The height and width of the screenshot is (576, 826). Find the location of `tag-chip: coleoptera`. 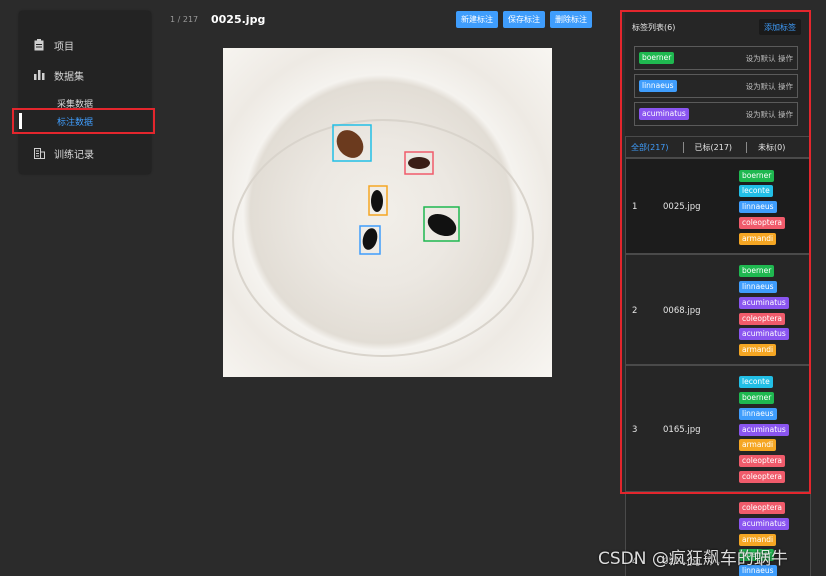

tag-chip: coleoptera is located at coordinates (762, 508).